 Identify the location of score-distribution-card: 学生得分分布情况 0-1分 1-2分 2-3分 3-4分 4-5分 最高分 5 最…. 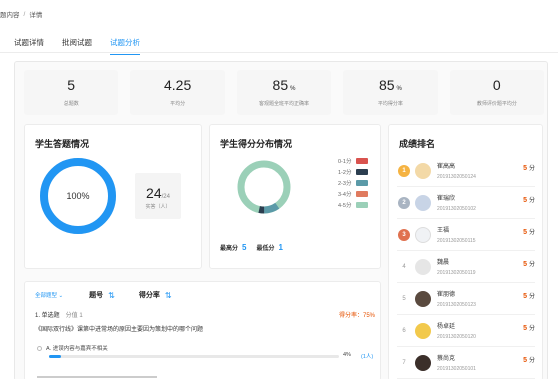
(295, 196).